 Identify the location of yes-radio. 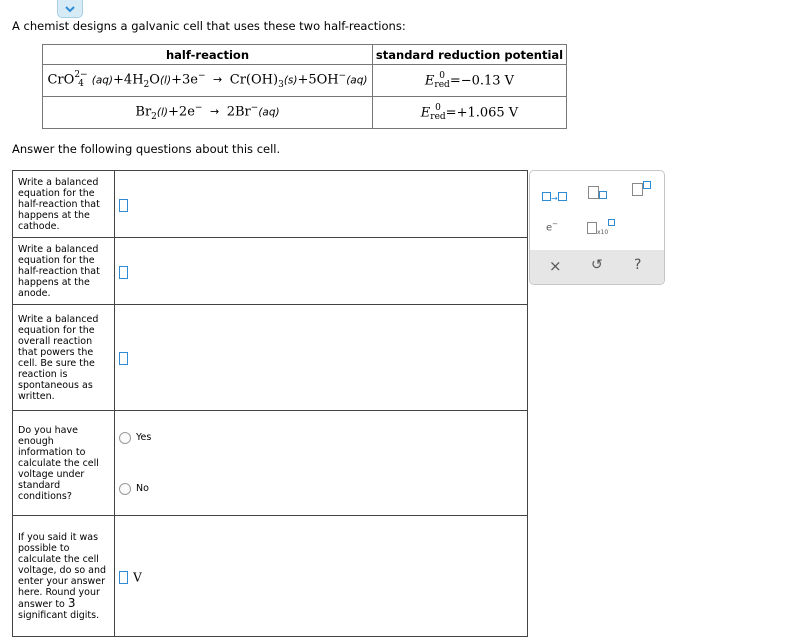
(125, 437).